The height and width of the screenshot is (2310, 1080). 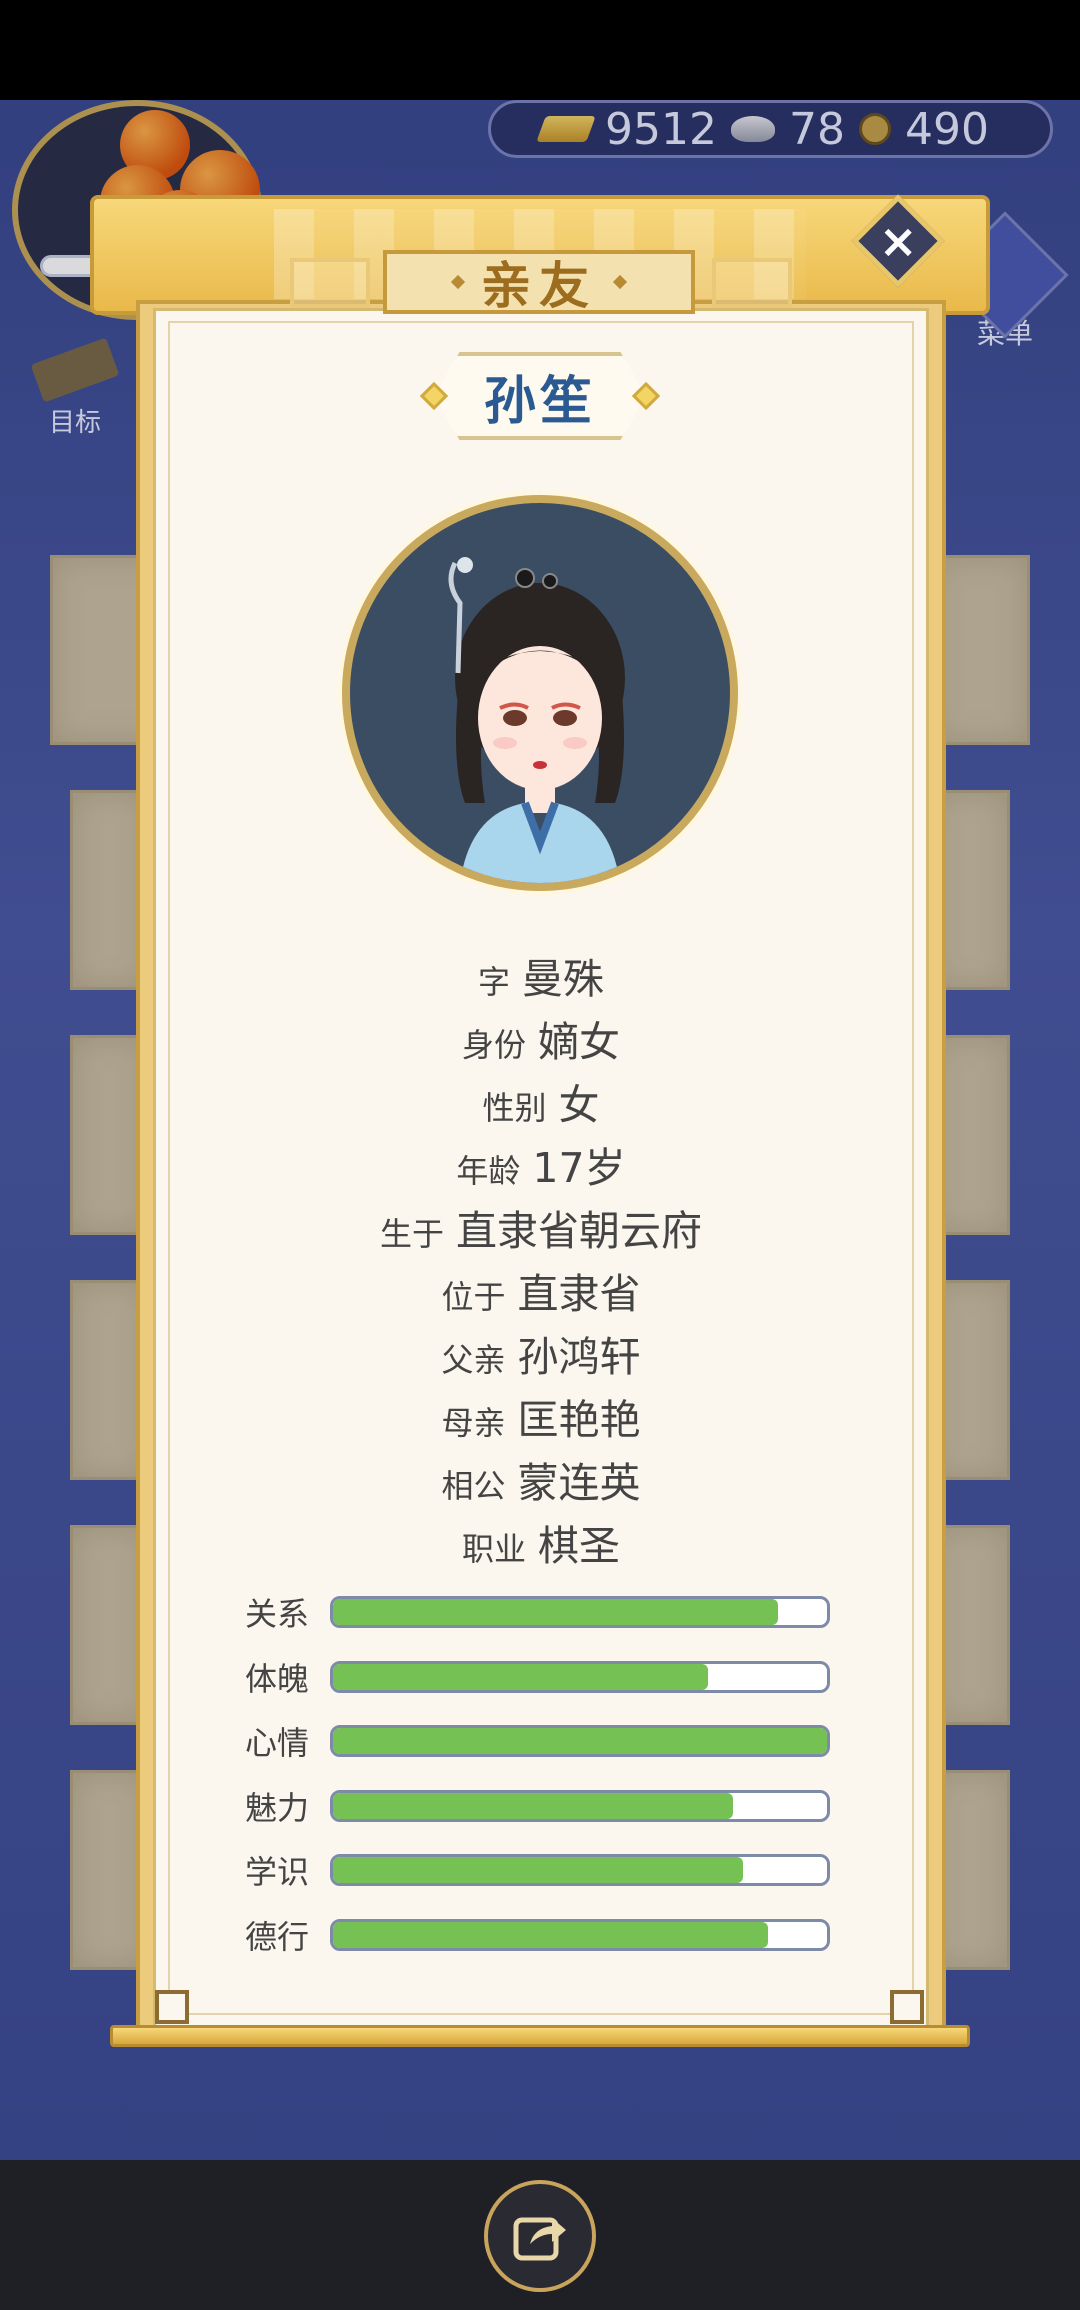 I want to click on info-row-father: 父亲 孙鸿轩, so click(x=541, y=1354).